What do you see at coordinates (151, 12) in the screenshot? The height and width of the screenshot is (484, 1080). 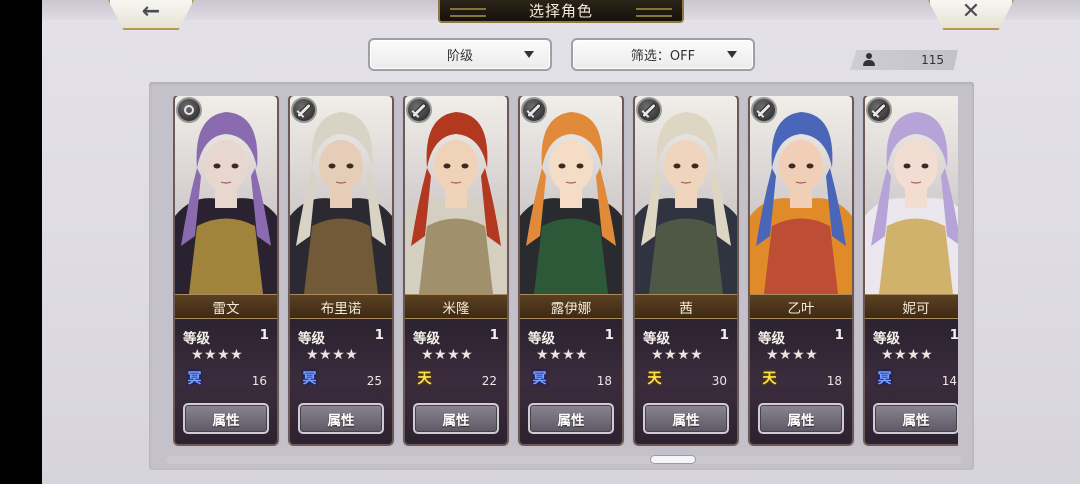 I see `back-arrow-icon: ←` at bounding box center [151, 12].